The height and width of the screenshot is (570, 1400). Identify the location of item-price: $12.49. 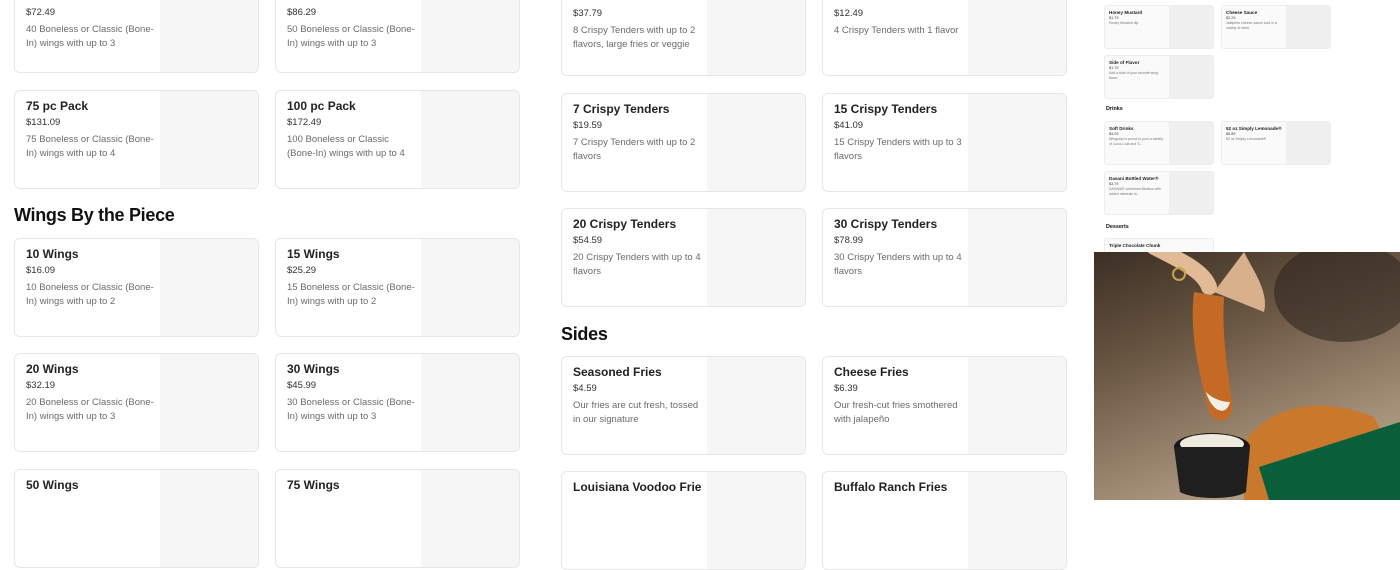
(849, 13).